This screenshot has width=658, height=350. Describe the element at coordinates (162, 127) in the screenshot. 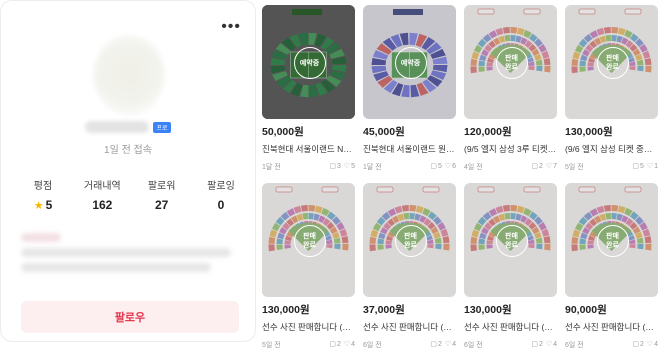

I see `pro-badge: 프로` at that location.